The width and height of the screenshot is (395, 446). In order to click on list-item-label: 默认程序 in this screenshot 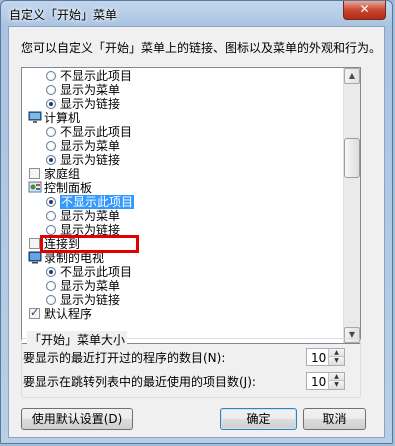, I will do `click(68, 314)`.